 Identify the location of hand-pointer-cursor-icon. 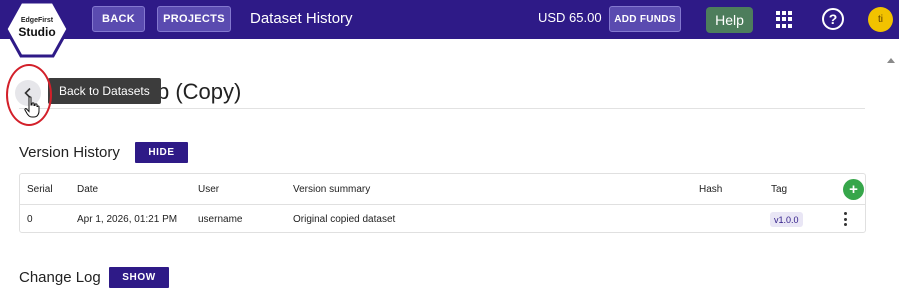
(32, 107).